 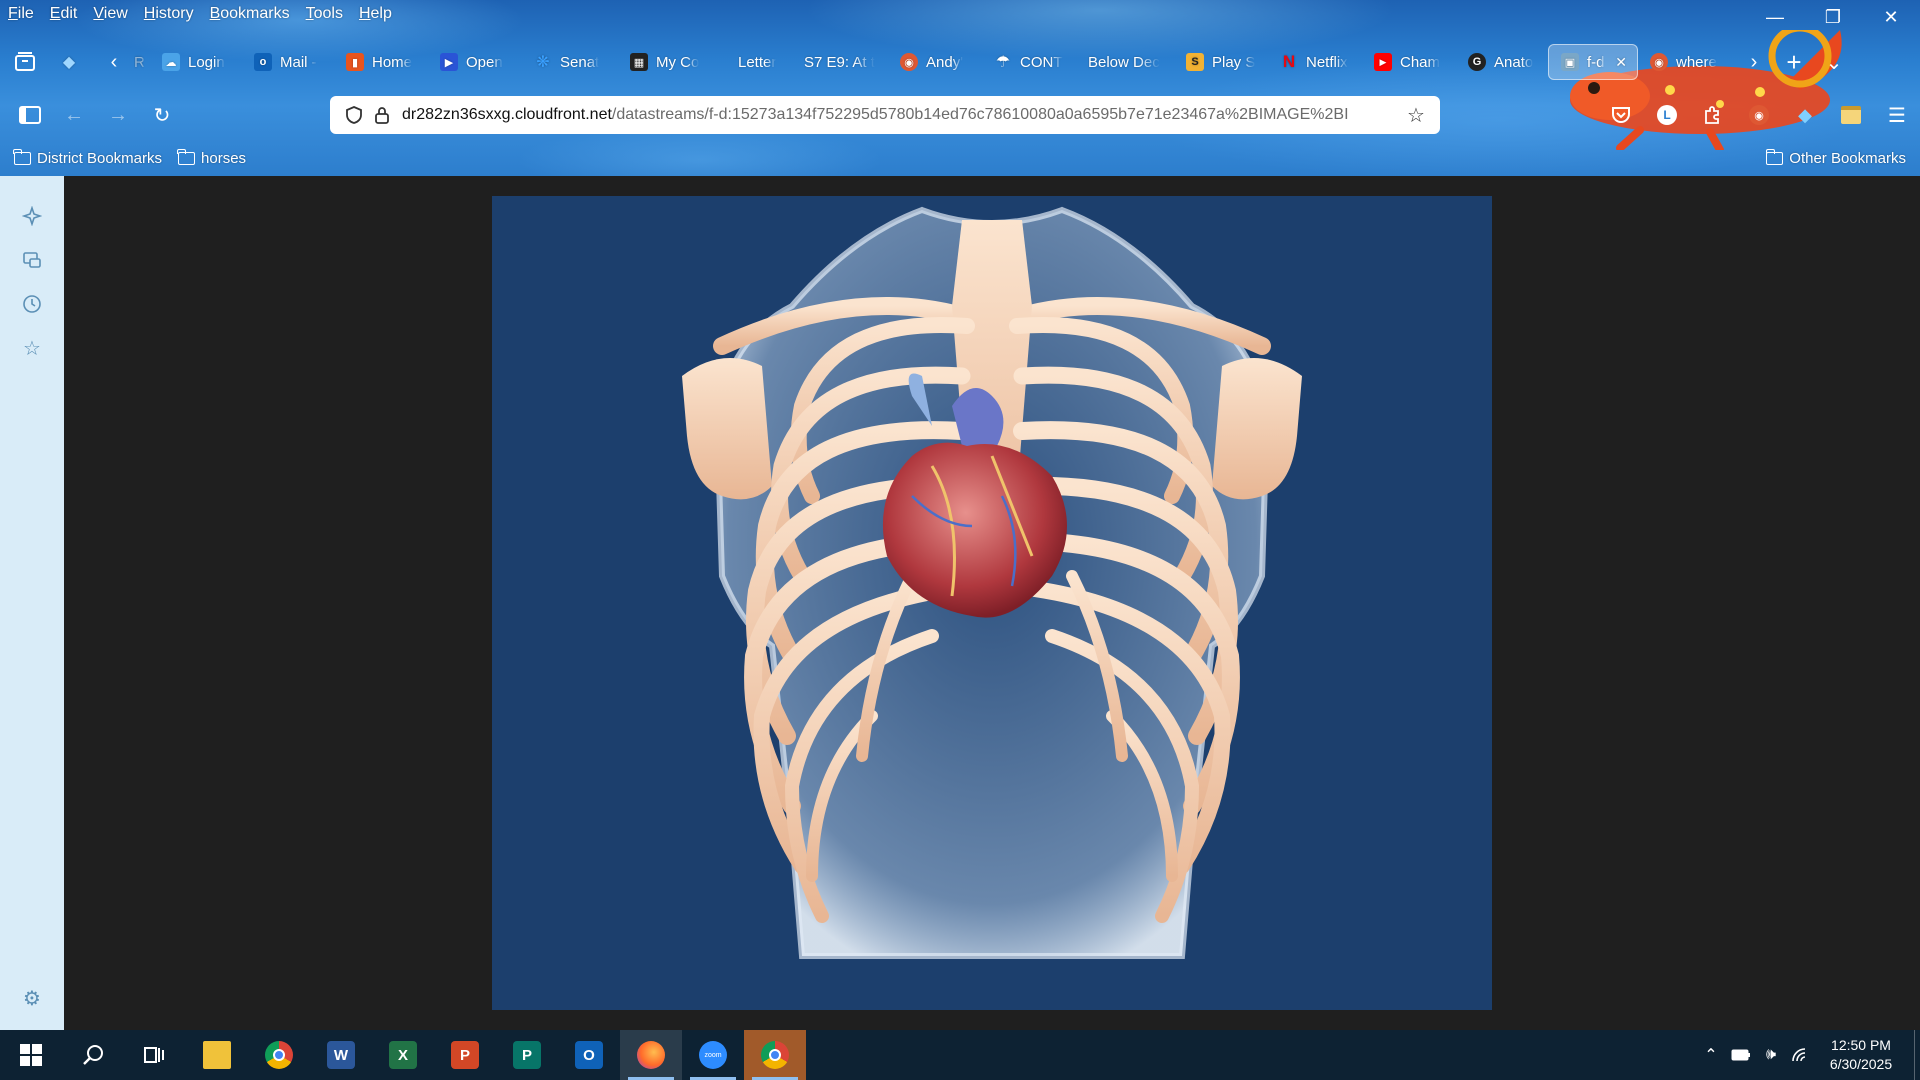 I want to click on tab-netflix: N Netflix, so click(x=1315, y=62).